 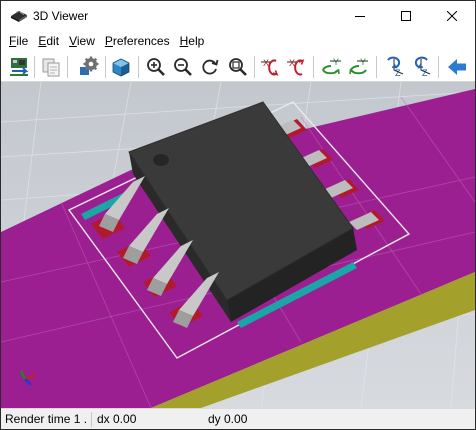 I want to click on rotate-z-ccw-icon: Z, so click(x=422, y=67).